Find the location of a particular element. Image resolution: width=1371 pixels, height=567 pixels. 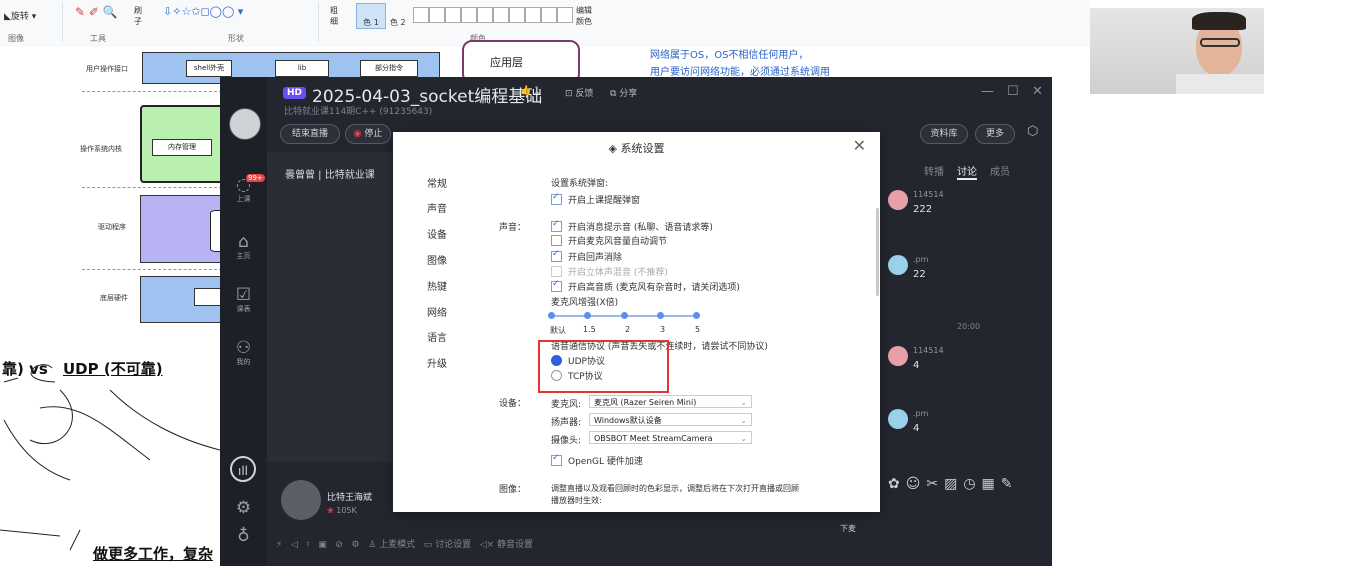

brush-button: 刷子 is located at coordinates (141, 16).